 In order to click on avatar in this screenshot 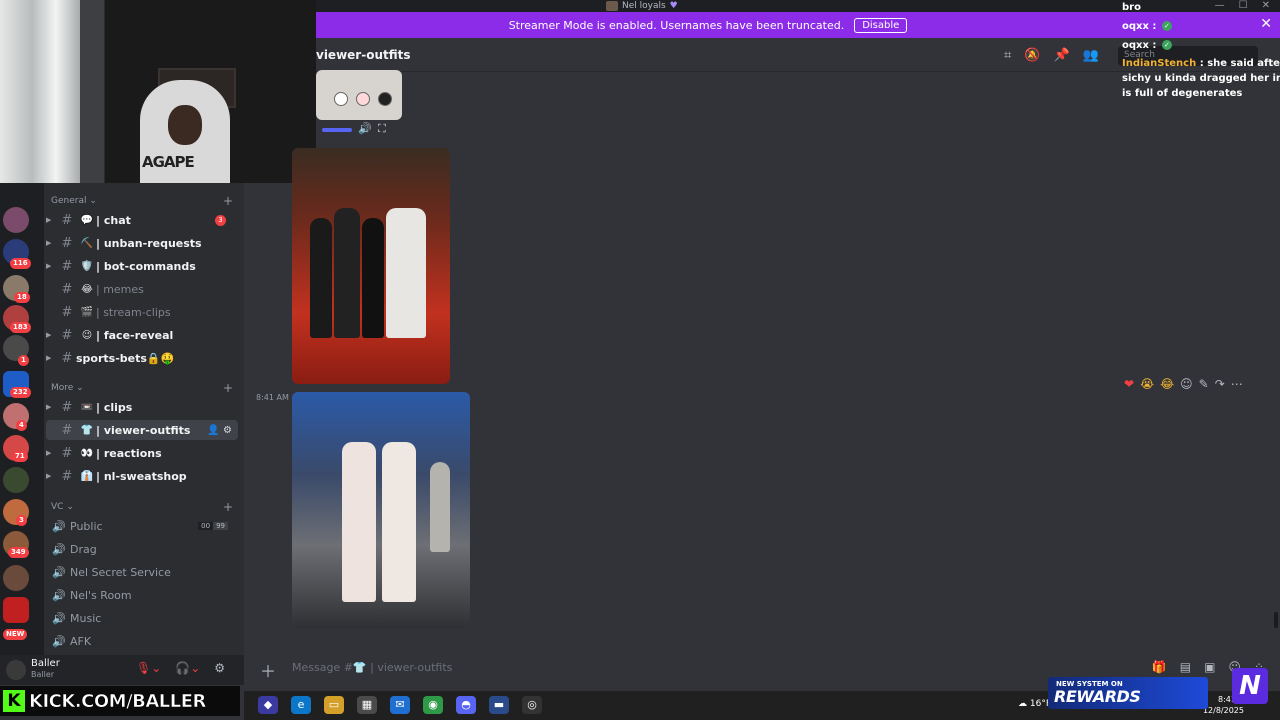, I will do `click(16, 670)`.